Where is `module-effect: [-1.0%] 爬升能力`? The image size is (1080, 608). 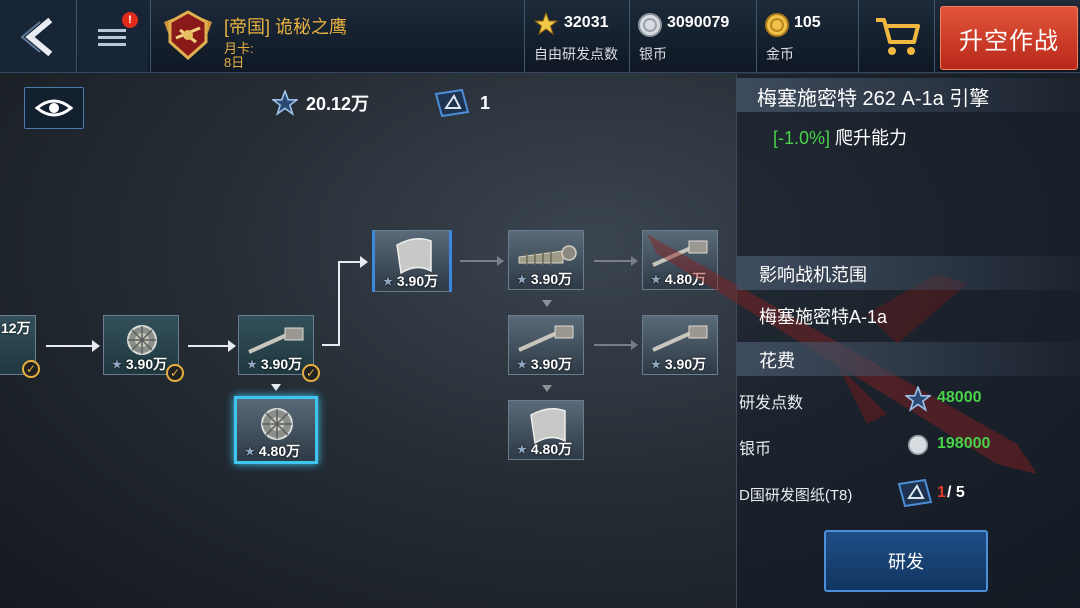
module-effect: [-1.0%] 爬升能力 is located at coordinates (840, 137).